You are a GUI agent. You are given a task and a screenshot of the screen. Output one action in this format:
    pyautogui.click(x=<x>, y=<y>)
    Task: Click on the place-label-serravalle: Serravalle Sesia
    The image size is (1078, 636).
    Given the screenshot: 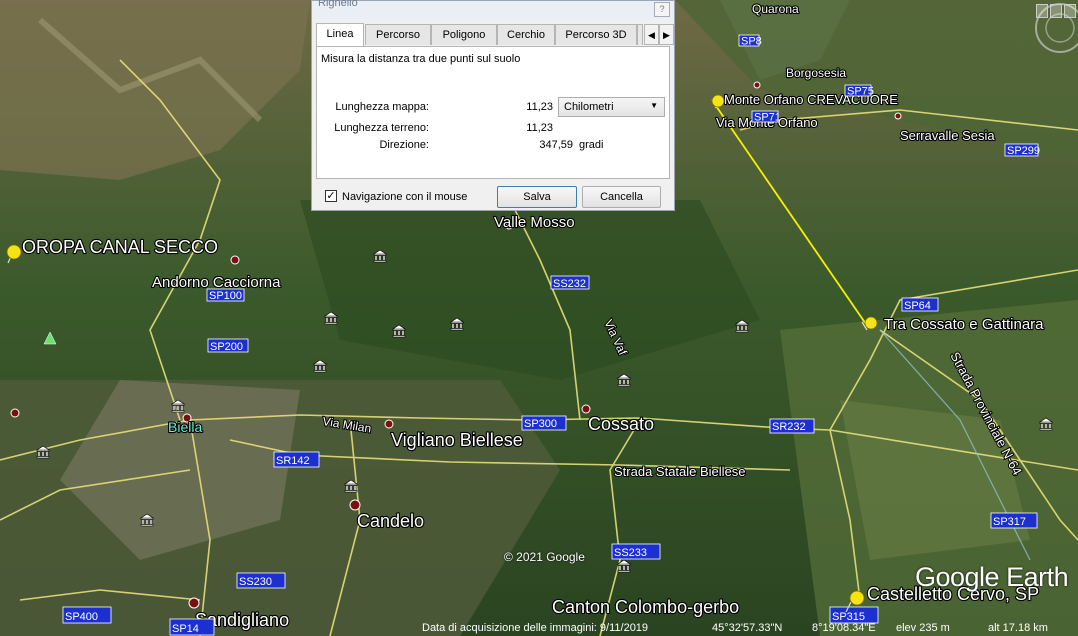 What is the action you would take?
    pyautogui.click(x=947, y=135)
    